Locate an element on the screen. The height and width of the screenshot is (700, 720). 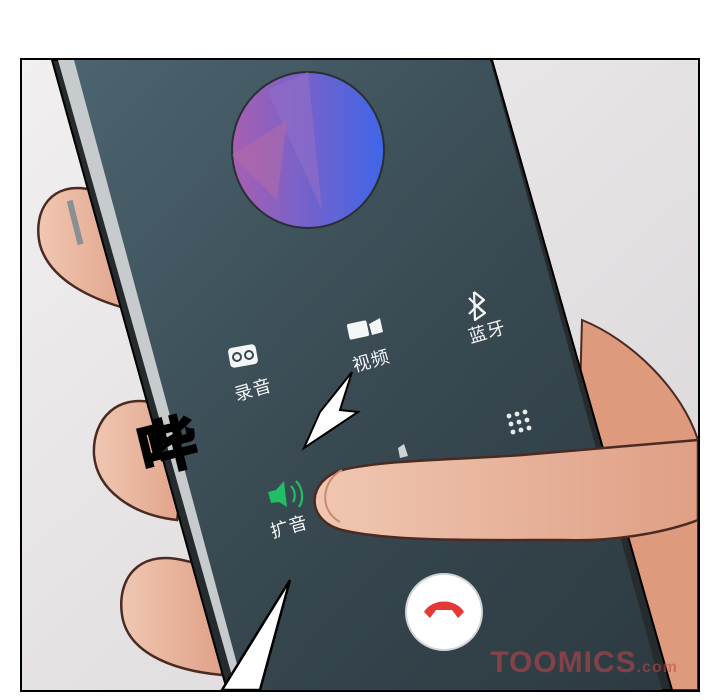
caller-avatar is located at coordinates (308, 150).